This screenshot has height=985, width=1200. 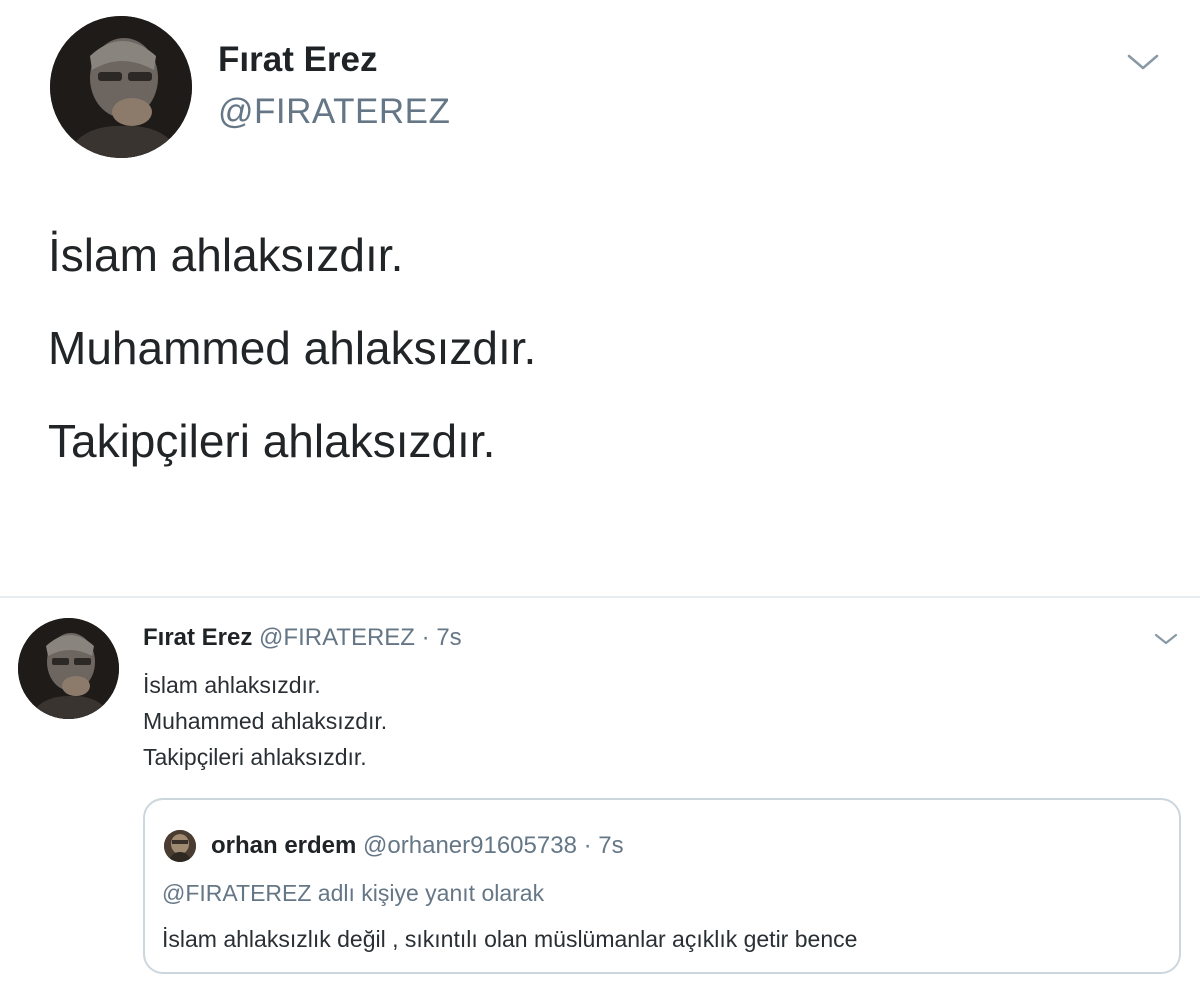 What do you see at coordinates (448, 637) in the screenshot?
I see `tweet-time: 7s` at bounding box center [448, 637].